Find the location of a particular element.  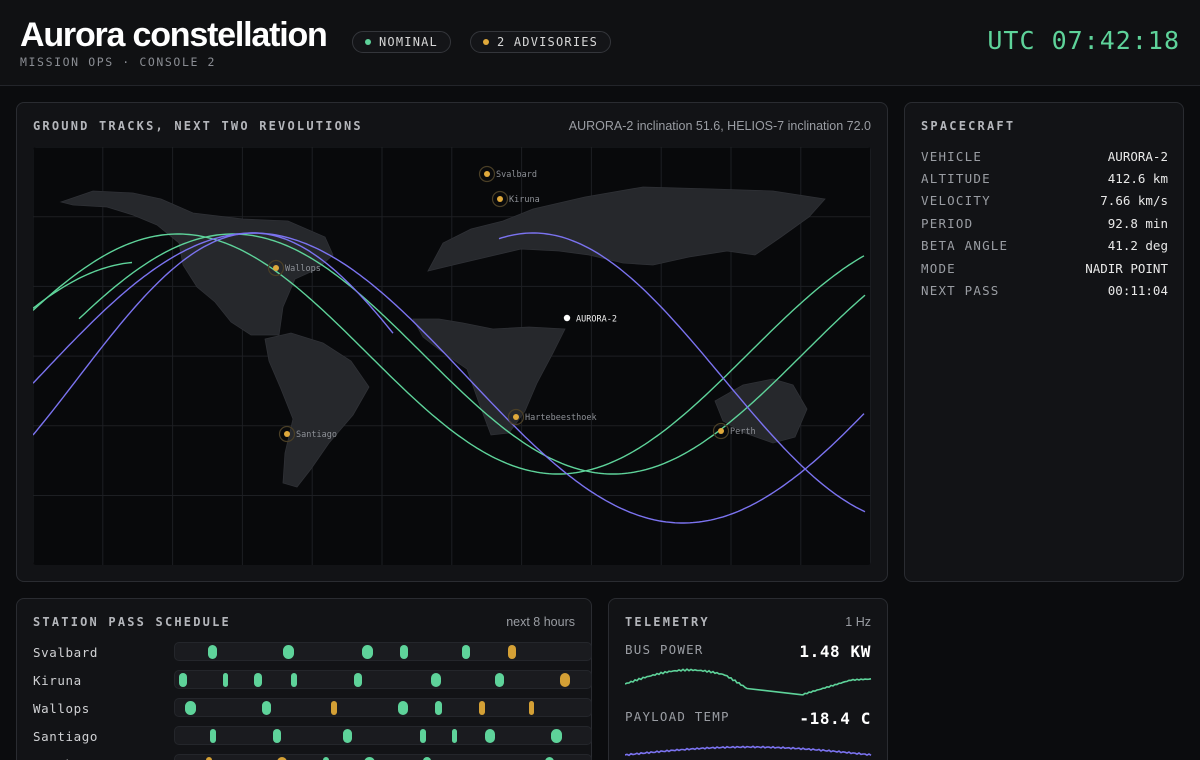

station-label: Wallops is located at coordinates (303, 269).